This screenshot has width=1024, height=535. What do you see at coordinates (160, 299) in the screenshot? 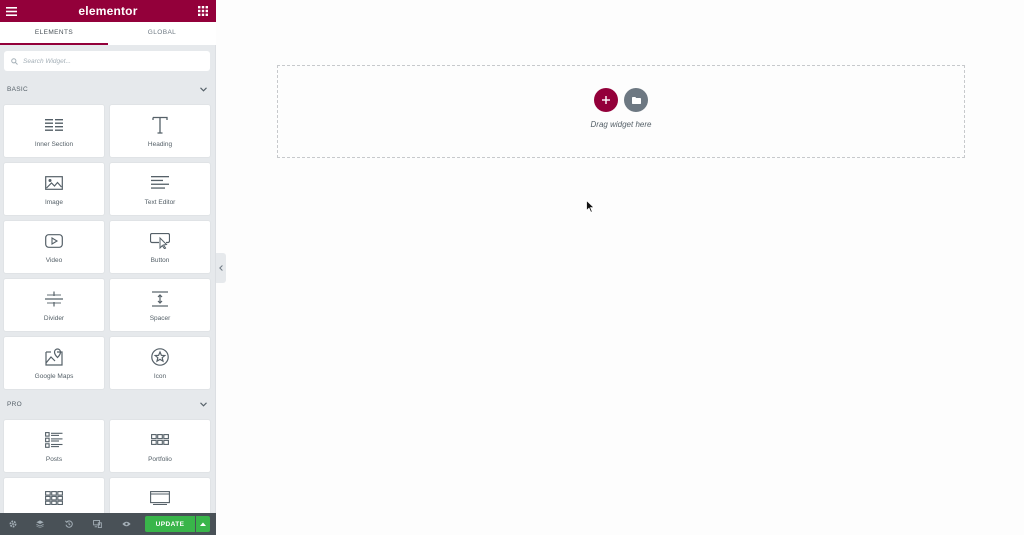
I see `spacer-icon` at bounding box center [160, 299].